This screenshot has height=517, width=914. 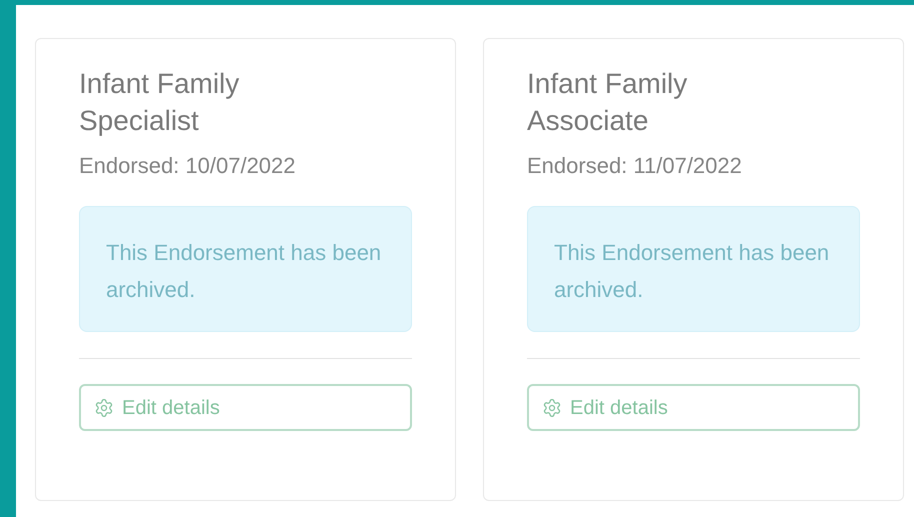 What do you see at coordinates (607, 102) in the screenshot?
I see `card-title: Infant Family Associate` at bounding box center [607, 102].